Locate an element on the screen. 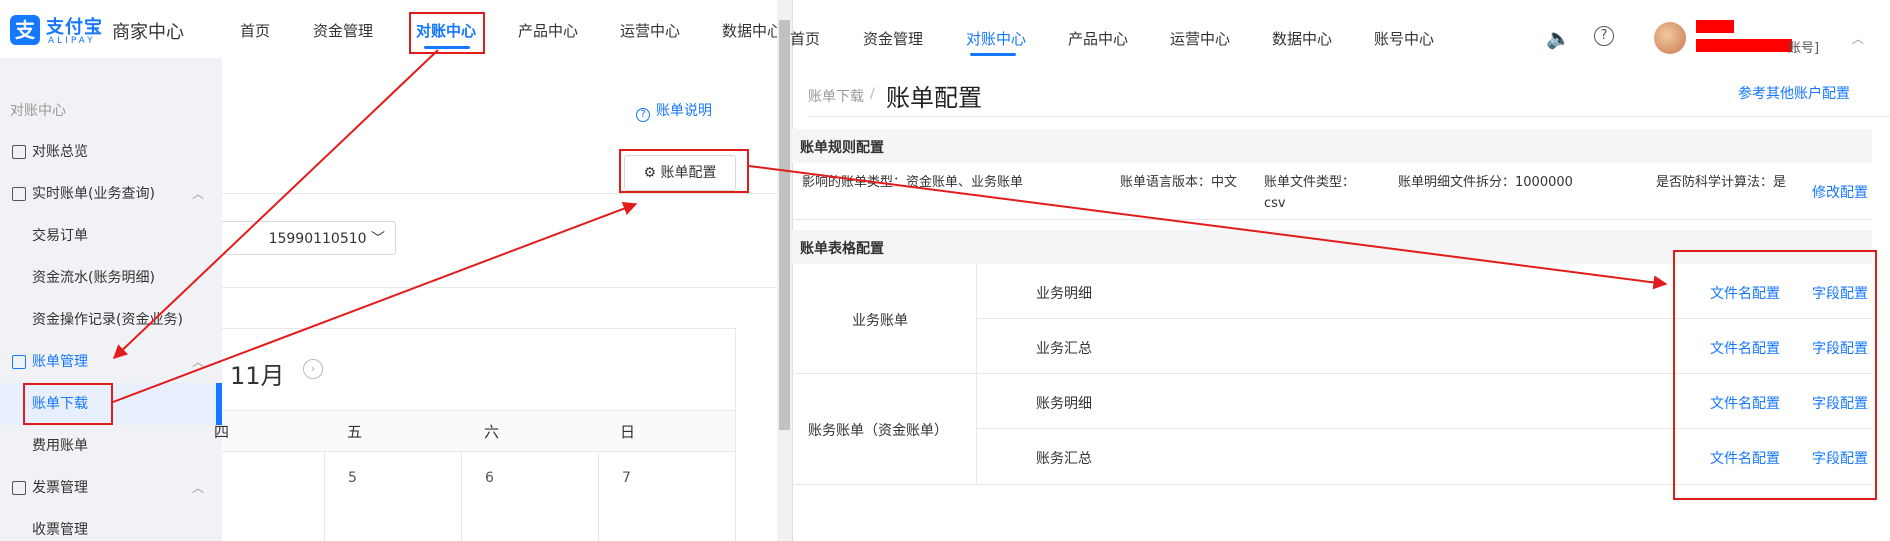 The height and width of the screenshot is (541, 1890). annotation-box-nav is located at coordinates (447, 33).